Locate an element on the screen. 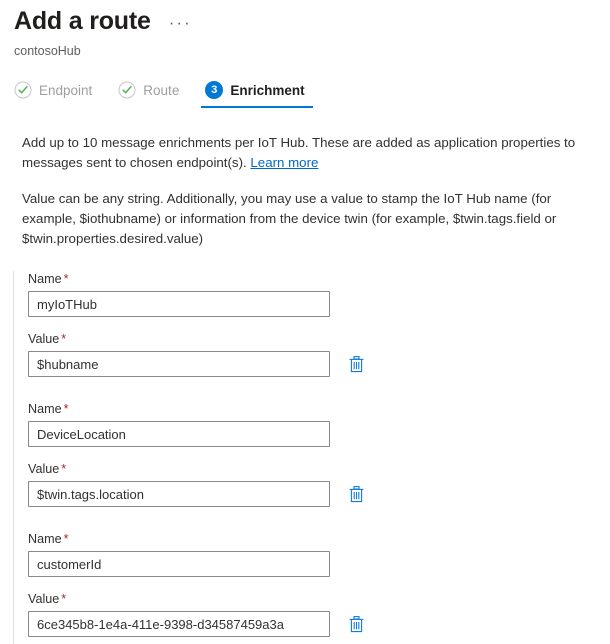  step-enrichment-label: Enrichment is located at coordinates (267, 90).